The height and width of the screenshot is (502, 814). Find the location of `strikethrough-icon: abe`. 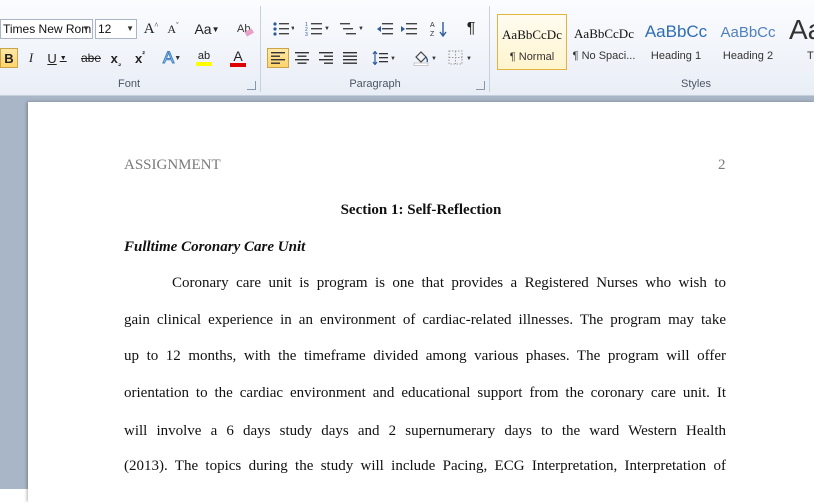

strikethrough-icon: abe is located at coordinates (91, 58).